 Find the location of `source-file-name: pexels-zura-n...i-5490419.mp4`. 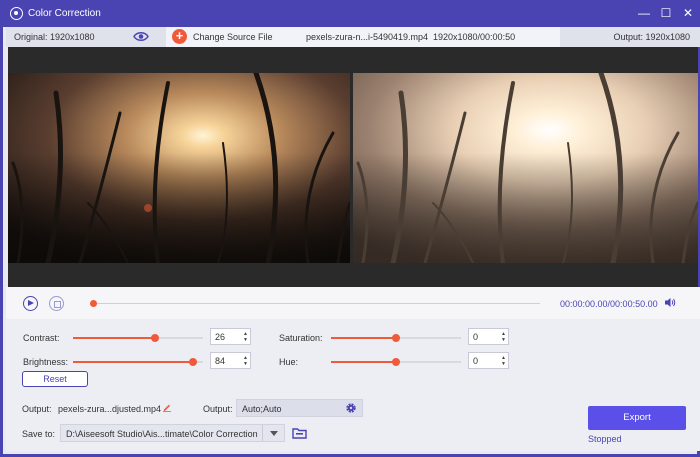

source-file-name: pexels-zura-n...i-5490419.mp4 is located at coordinates (367, 37).